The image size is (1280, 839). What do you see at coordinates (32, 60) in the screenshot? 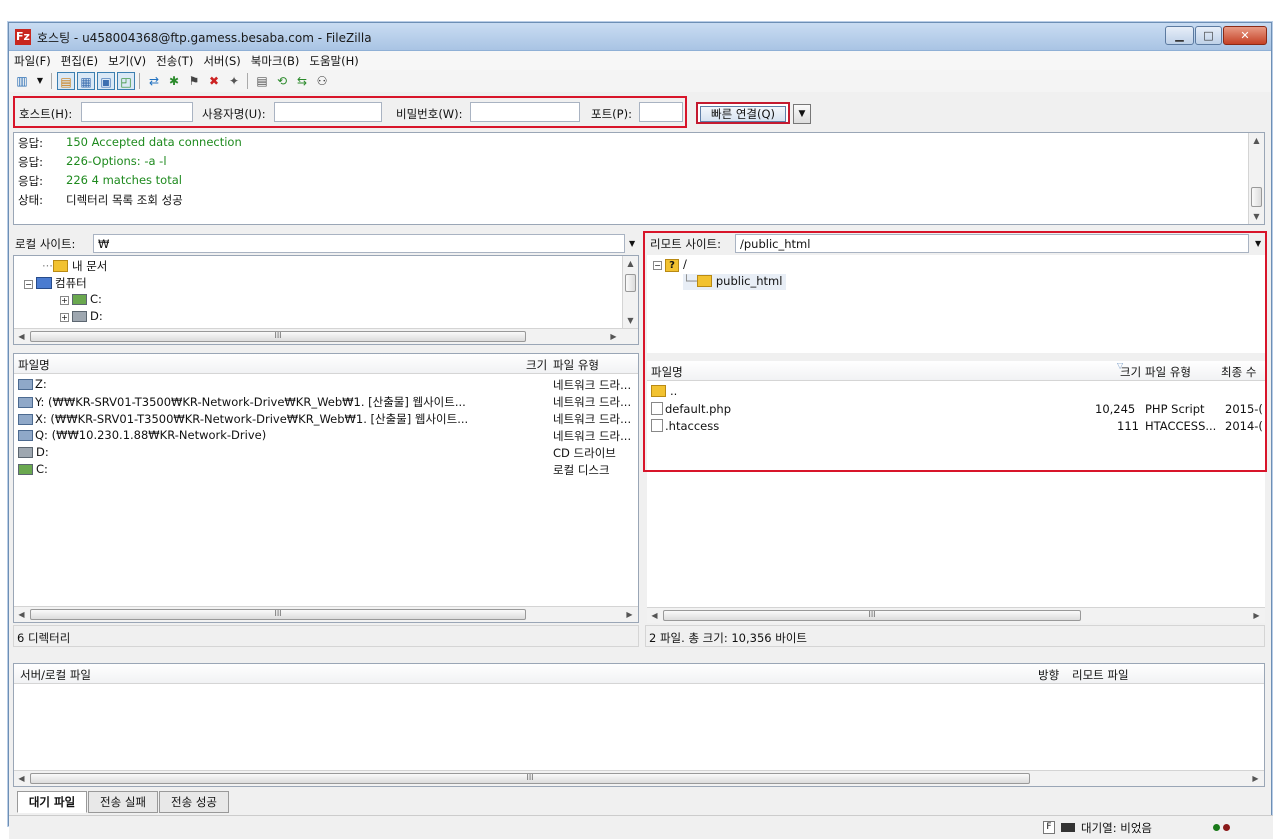
I see `menu-file: 파일(F)` at bounding box center [32, 60].